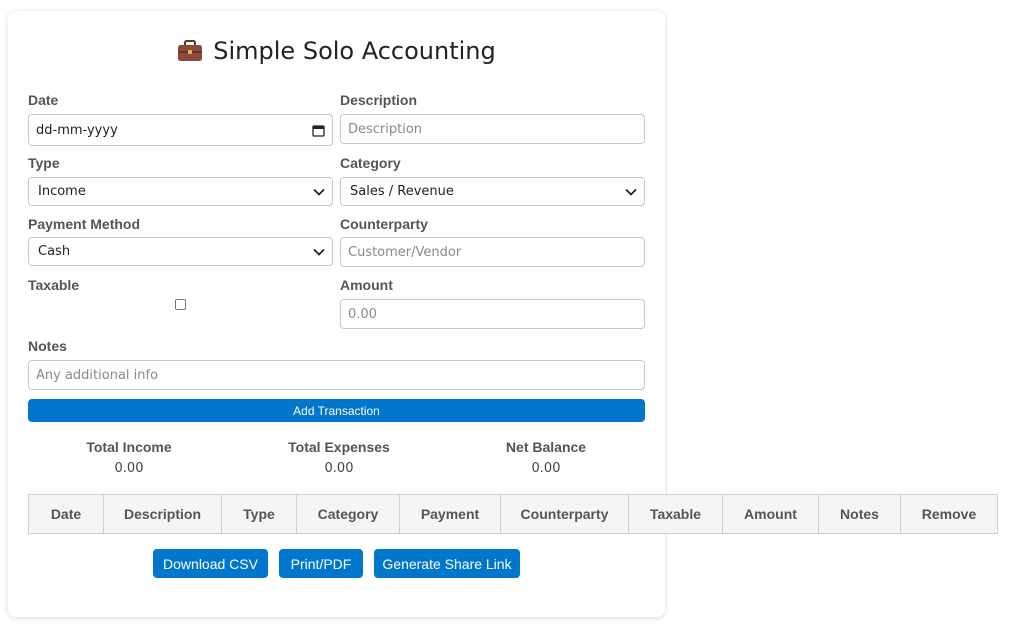  Describe the element at coordinates (405, 252) in the screenshot. I see `counterparty-placeholder: Customer/Vendor` at that location.